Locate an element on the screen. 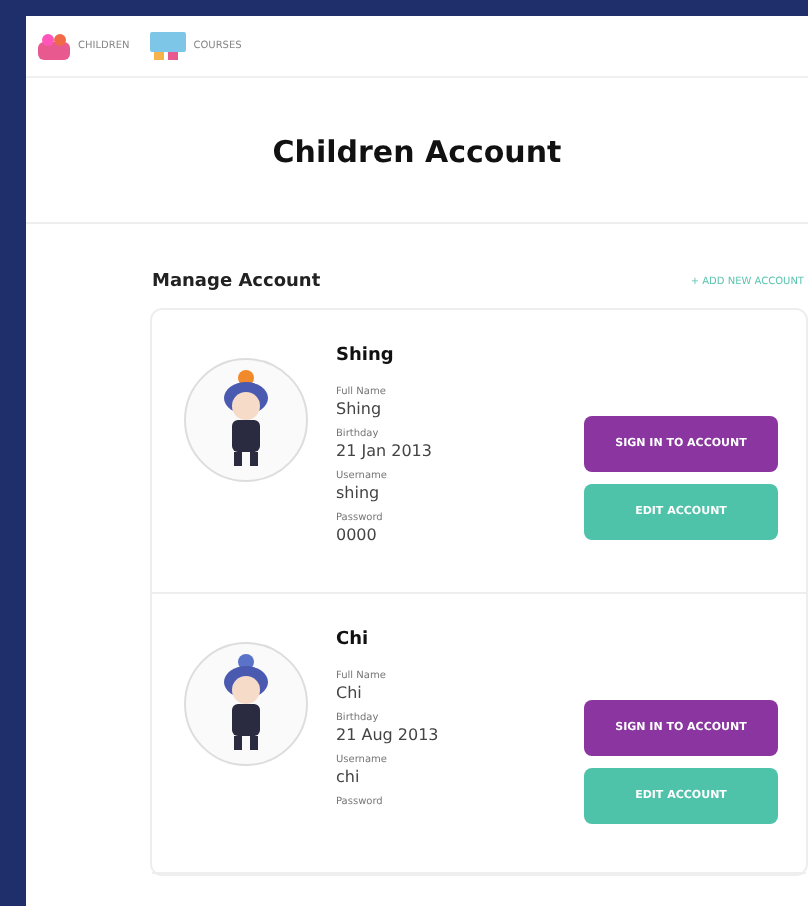 Image resolution: width=808 pixels, height=906 pixels. field-value: 0000 is located at coordinates (357, 535).